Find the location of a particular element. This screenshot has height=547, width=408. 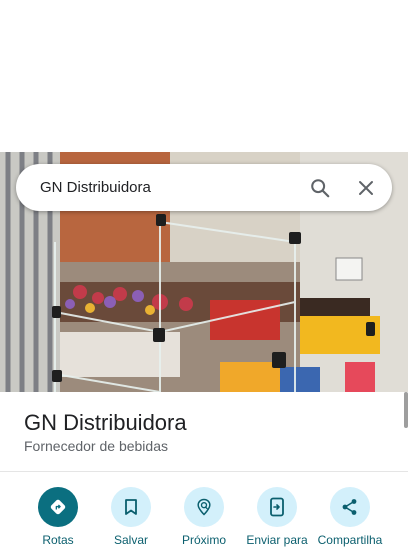

send-to-phone-label: Enviar para is located at coordinates (277, 540).